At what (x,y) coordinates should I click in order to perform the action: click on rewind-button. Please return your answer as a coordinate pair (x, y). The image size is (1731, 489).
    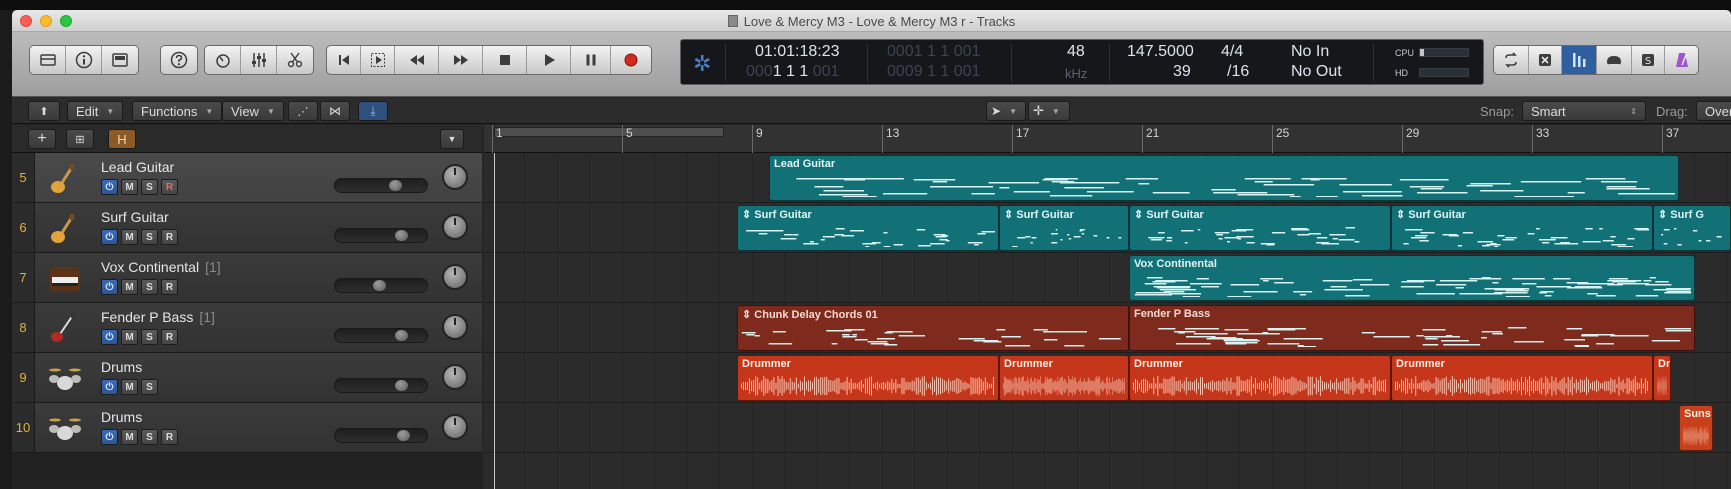
    Looking at the image, I should click on (417, 60).